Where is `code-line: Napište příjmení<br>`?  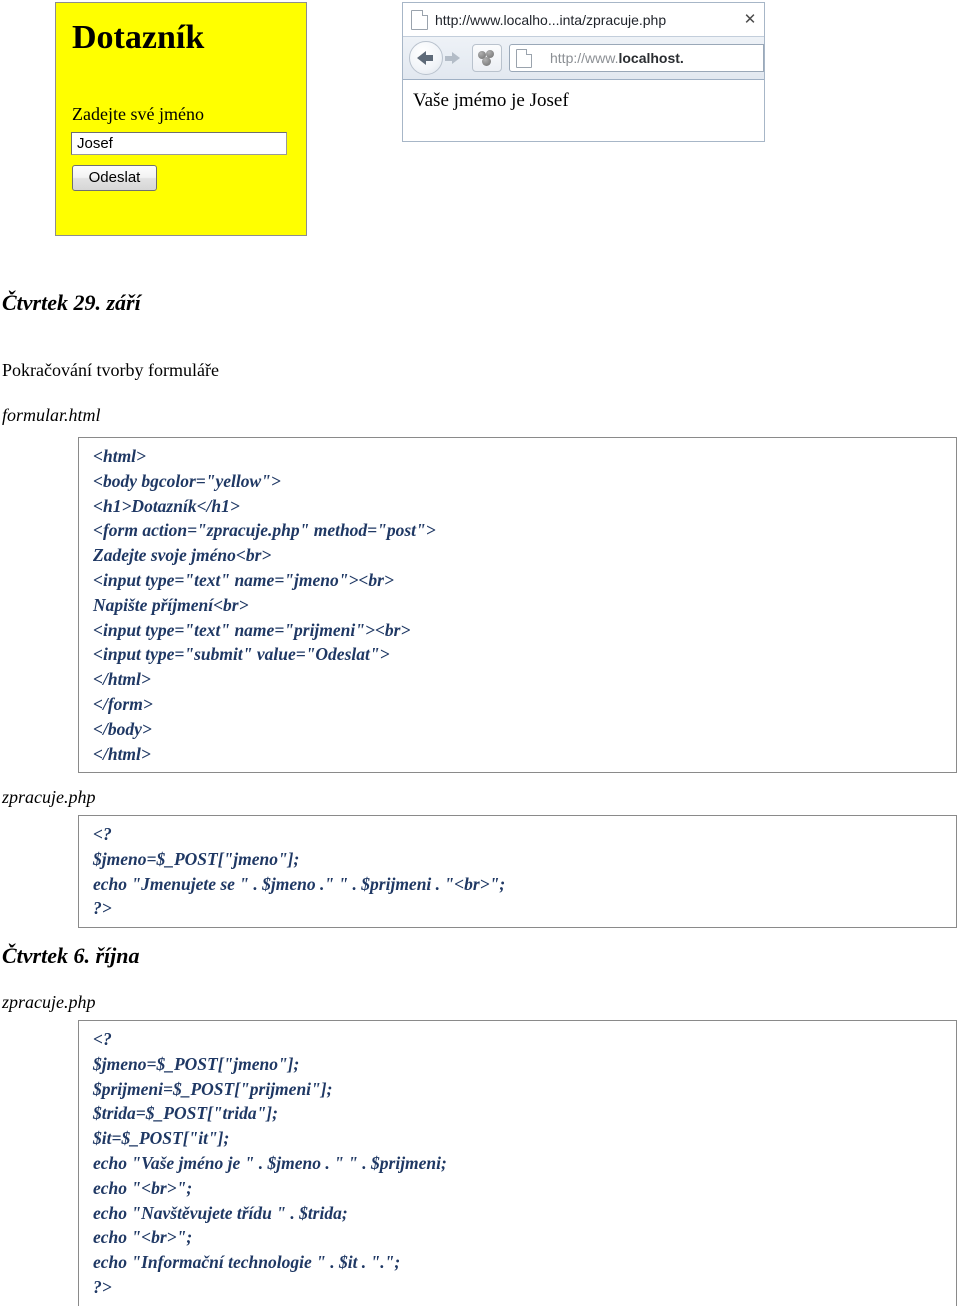 code-line: Napište příjmení<br> is located at coordinates (171, 604).